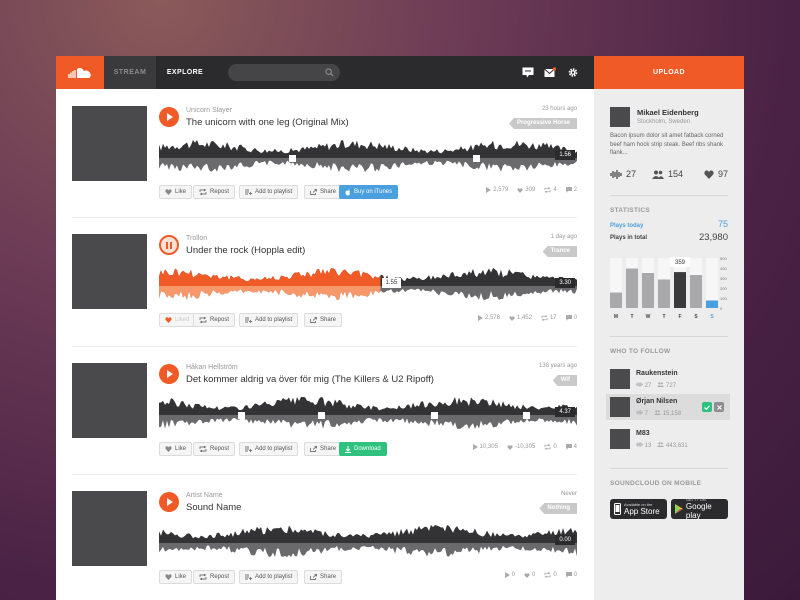 This screenshot has width=800, height=600. What do you see at coordinates (668, 407) in the screenshot?
I see `follow-suggestion: Ørjan Nilsen 7 15,158` at bounding box center [668, 407].